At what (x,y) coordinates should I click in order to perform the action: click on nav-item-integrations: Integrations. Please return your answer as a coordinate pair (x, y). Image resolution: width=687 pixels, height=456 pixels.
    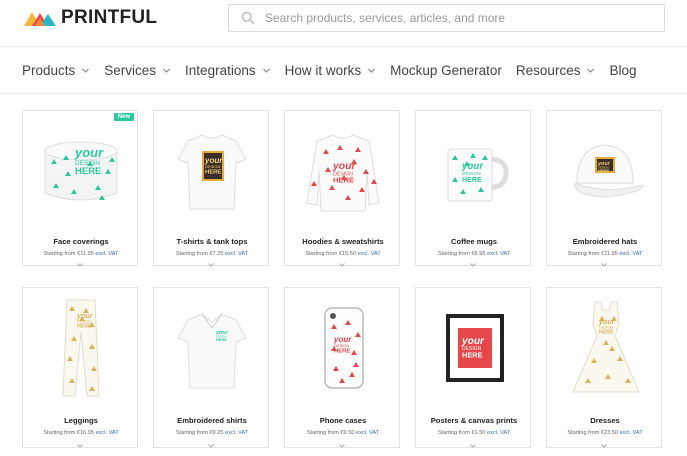
    Looking at the image, I should click on (228, 70).